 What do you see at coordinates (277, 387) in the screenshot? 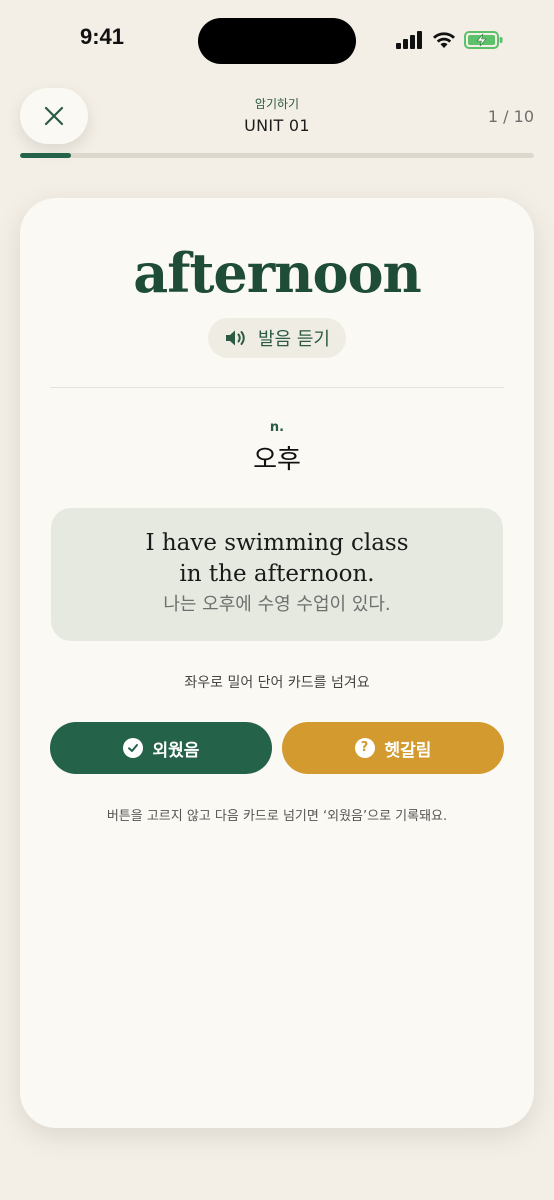
I see `divider` at bounding box center [277, 387].